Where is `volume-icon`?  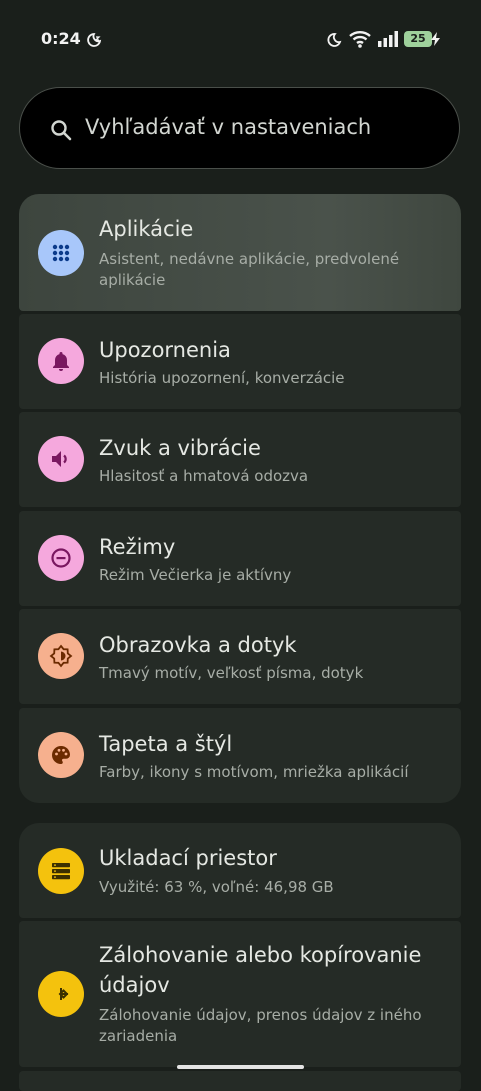
volume-icon is located at coordinates (59, 459).